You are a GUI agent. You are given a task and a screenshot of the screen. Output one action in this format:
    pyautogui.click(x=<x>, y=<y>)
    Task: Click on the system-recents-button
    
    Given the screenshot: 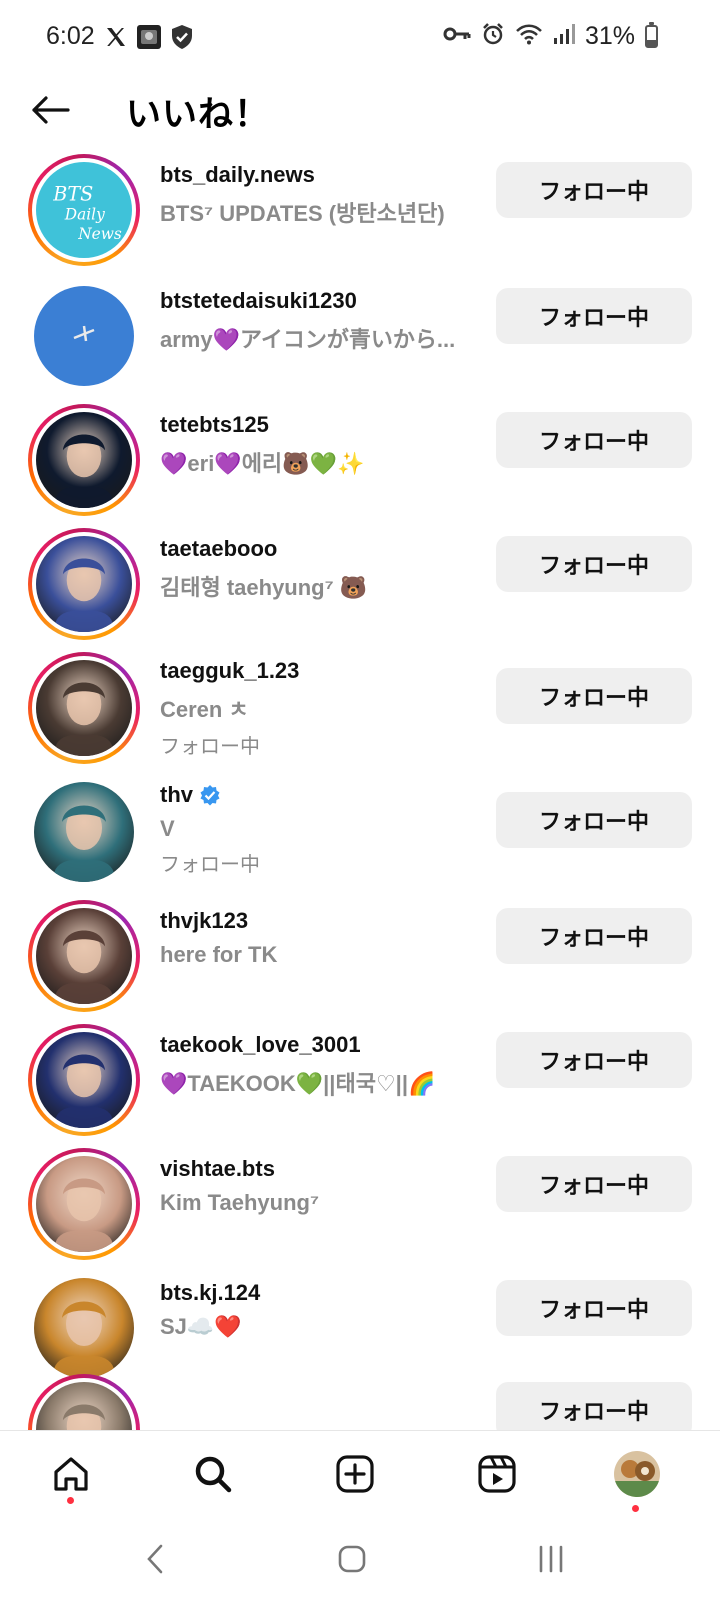 What is the action you would take?
    pyautogui.click(x=551, y=1559)
    